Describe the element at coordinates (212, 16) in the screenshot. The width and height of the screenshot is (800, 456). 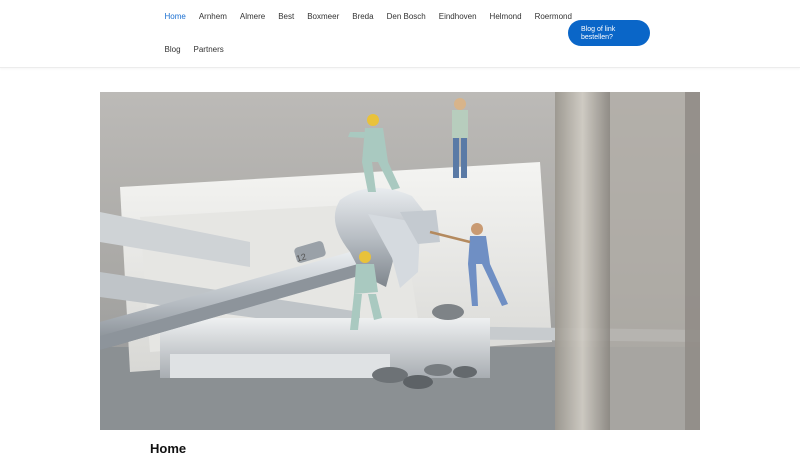
I see `nav-arnhem: Arnhem` at that location.